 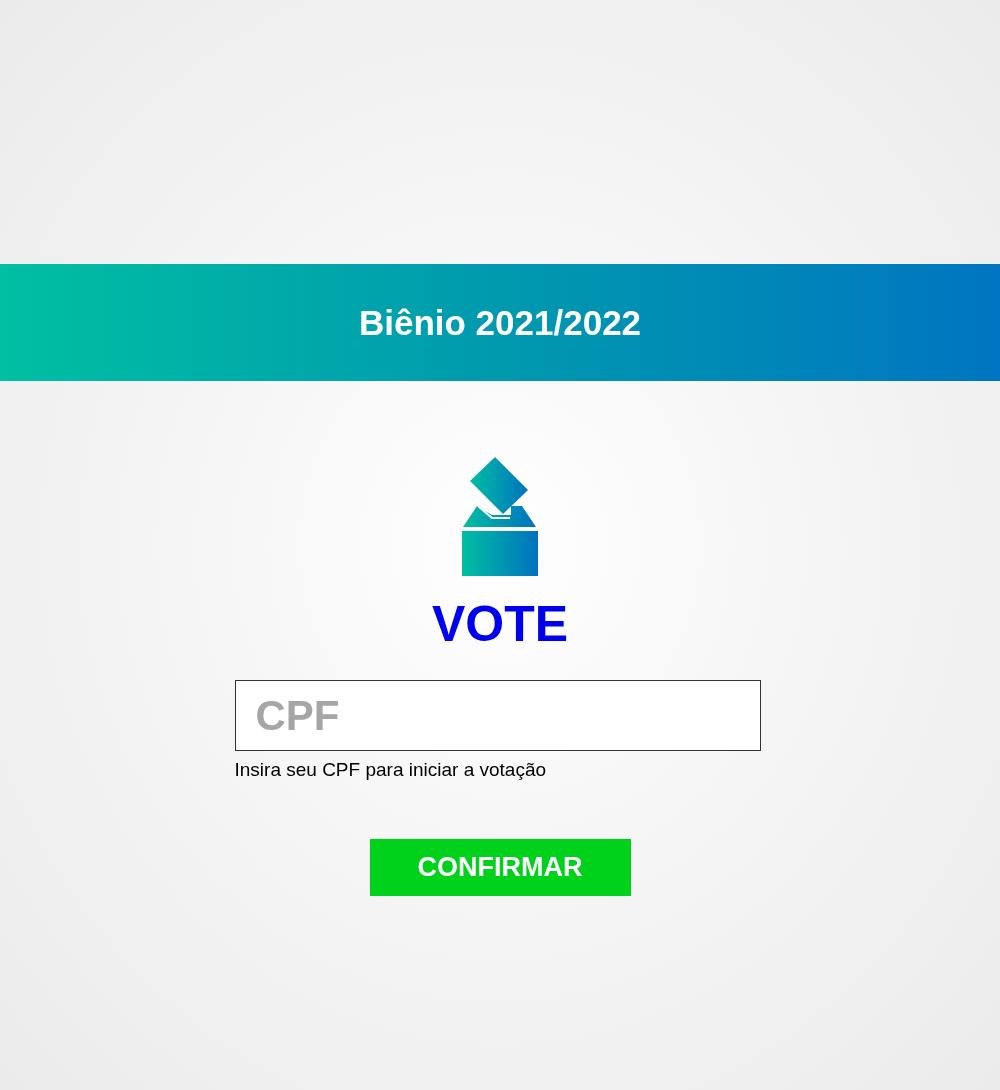 I want to click on cpf-hint: Insira seu CPF para iniciar a votação, so click(x=391, y=770).